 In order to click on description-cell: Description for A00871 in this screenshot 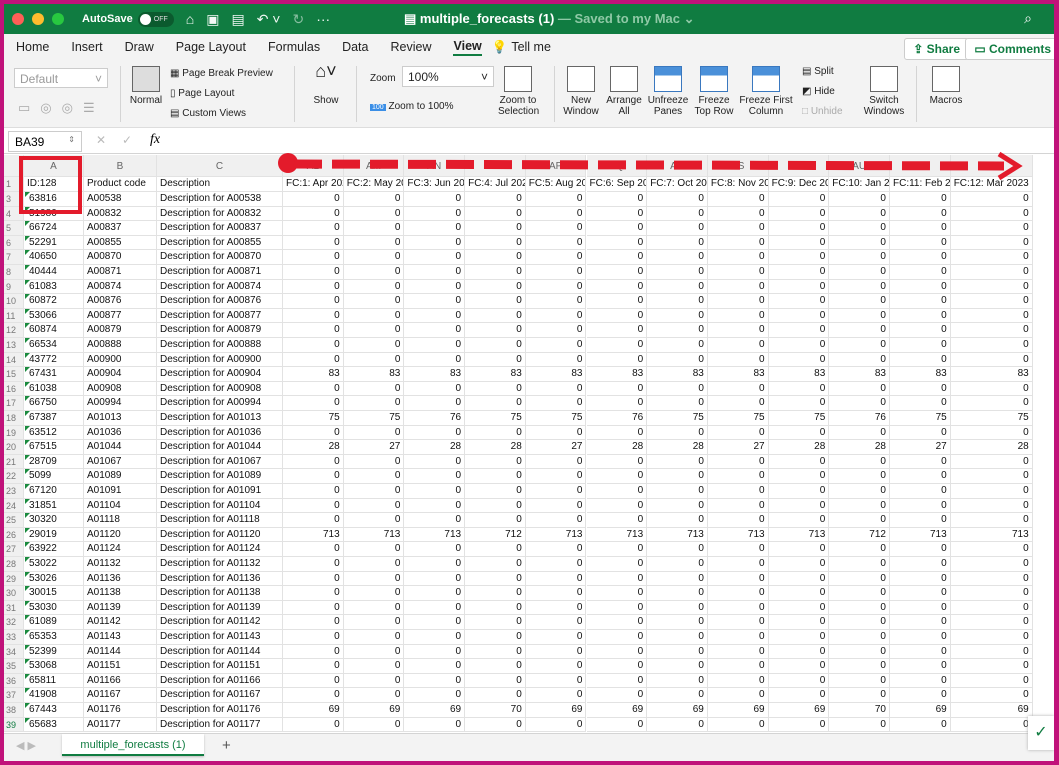, I will do `click(220, 272)`.